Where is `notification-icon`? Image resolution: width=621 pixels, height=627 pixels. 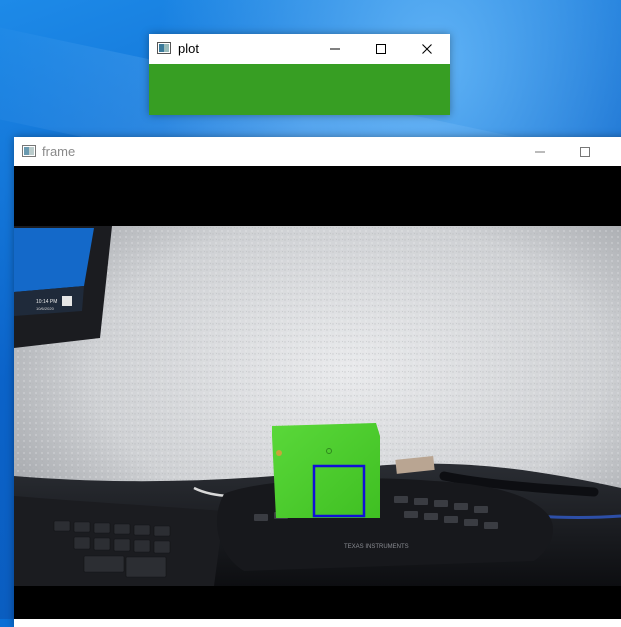
notification-icon is located at coordinates (67, 301).